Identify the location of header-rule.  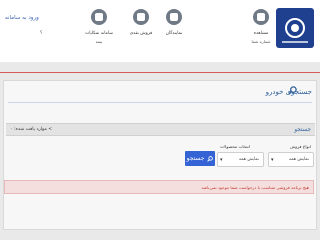
(160, 72).